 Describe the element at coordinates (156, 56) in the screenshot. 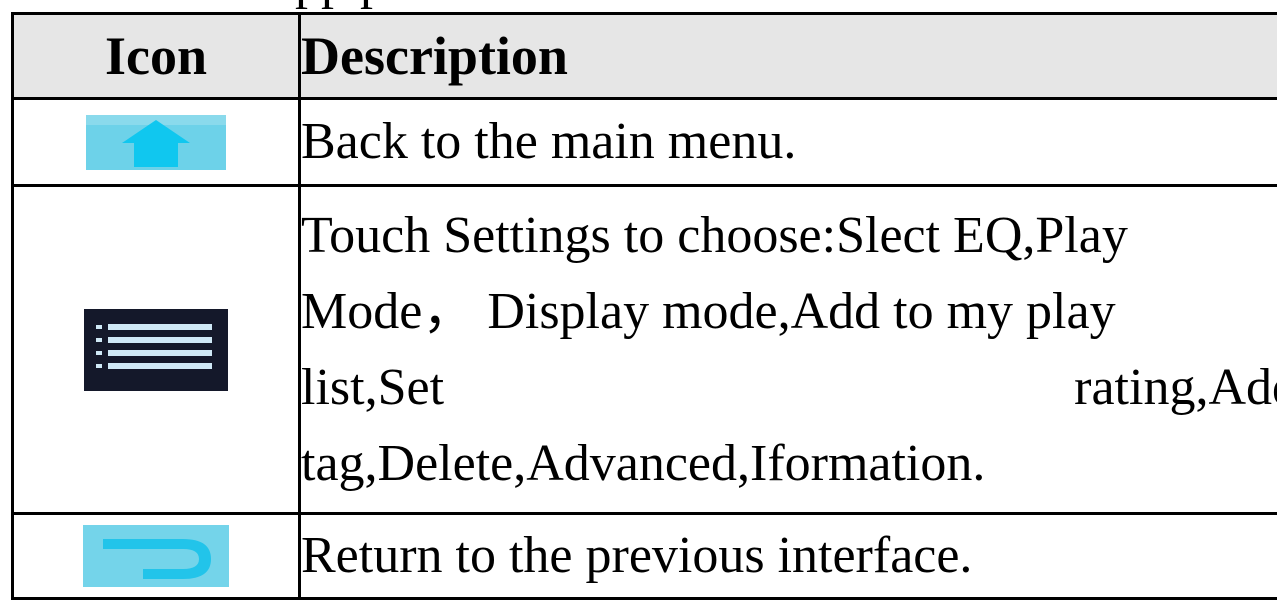

I see `header-icon: Icon` at that location.